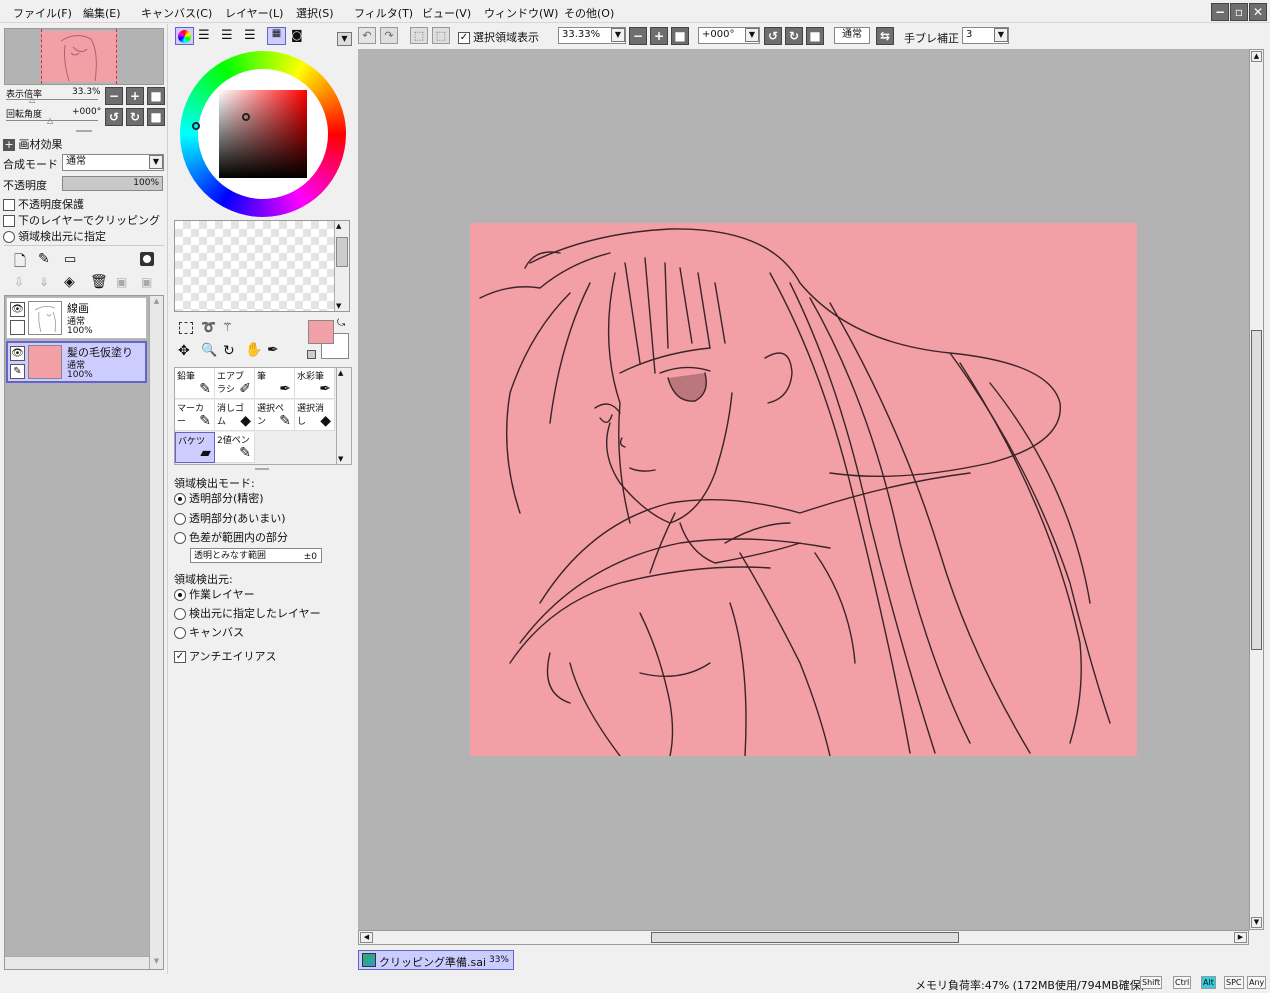 The width and height of the screenshot is (1270, 993). What do you see at coordinates (176, 13) in the screenshot?
I see `menu-canvas: キャンバス(C)` at bounding box center [176, 13].